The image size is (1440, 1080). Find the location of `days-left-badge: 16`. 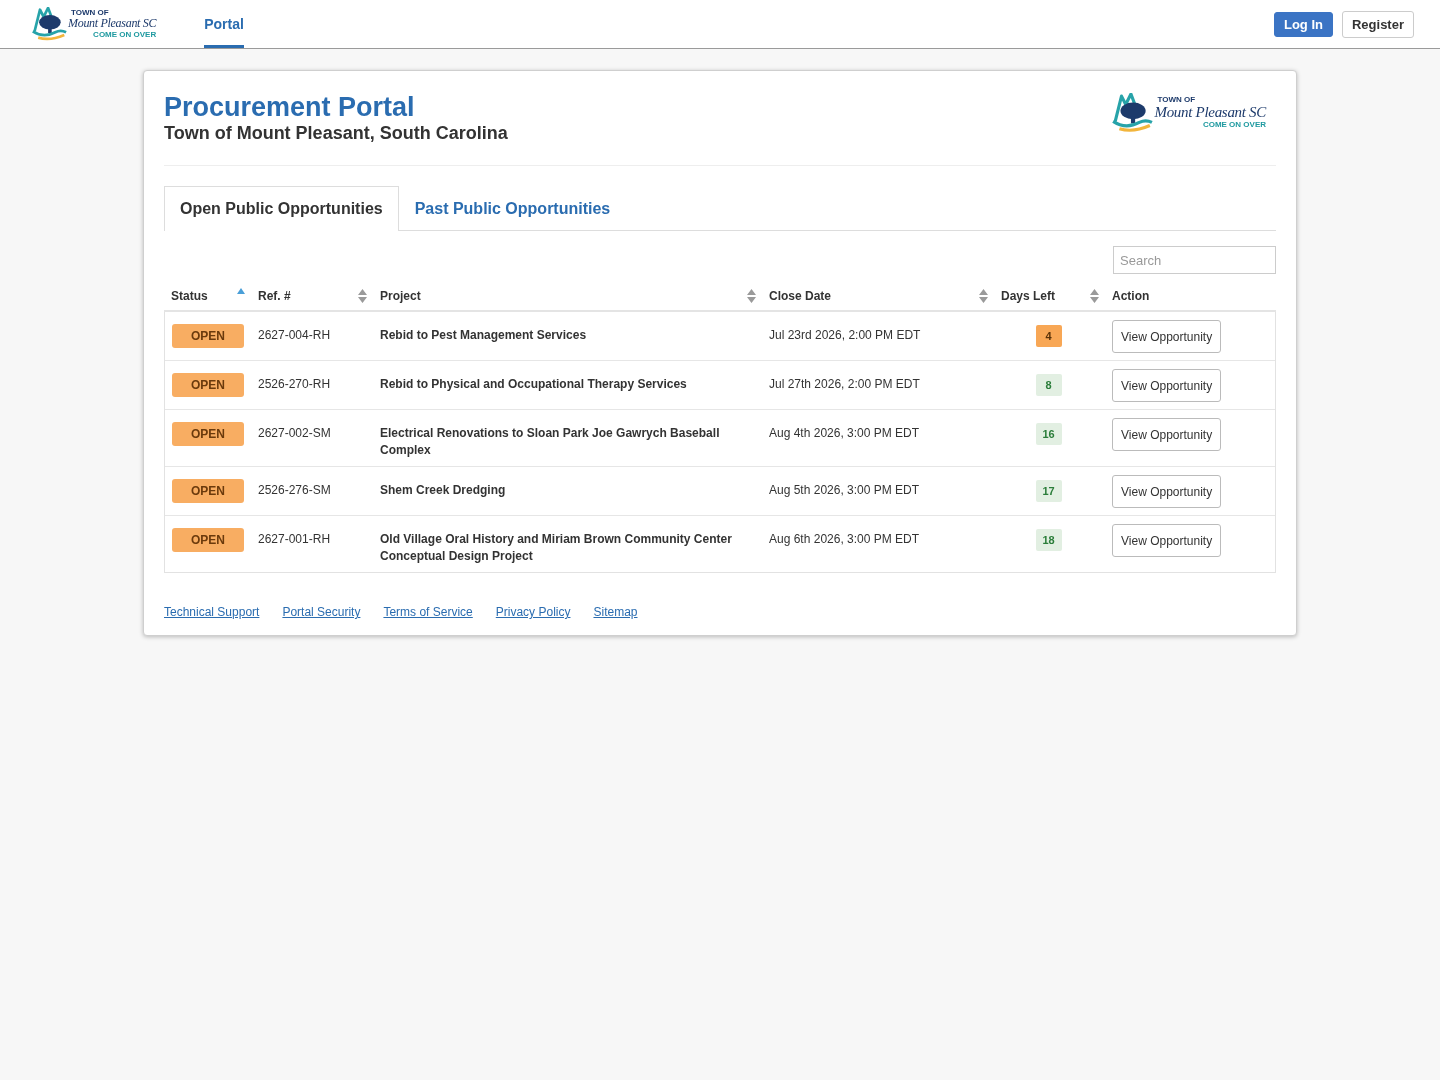

days-left-badge: 16 is located at coordinates (1048, 434).